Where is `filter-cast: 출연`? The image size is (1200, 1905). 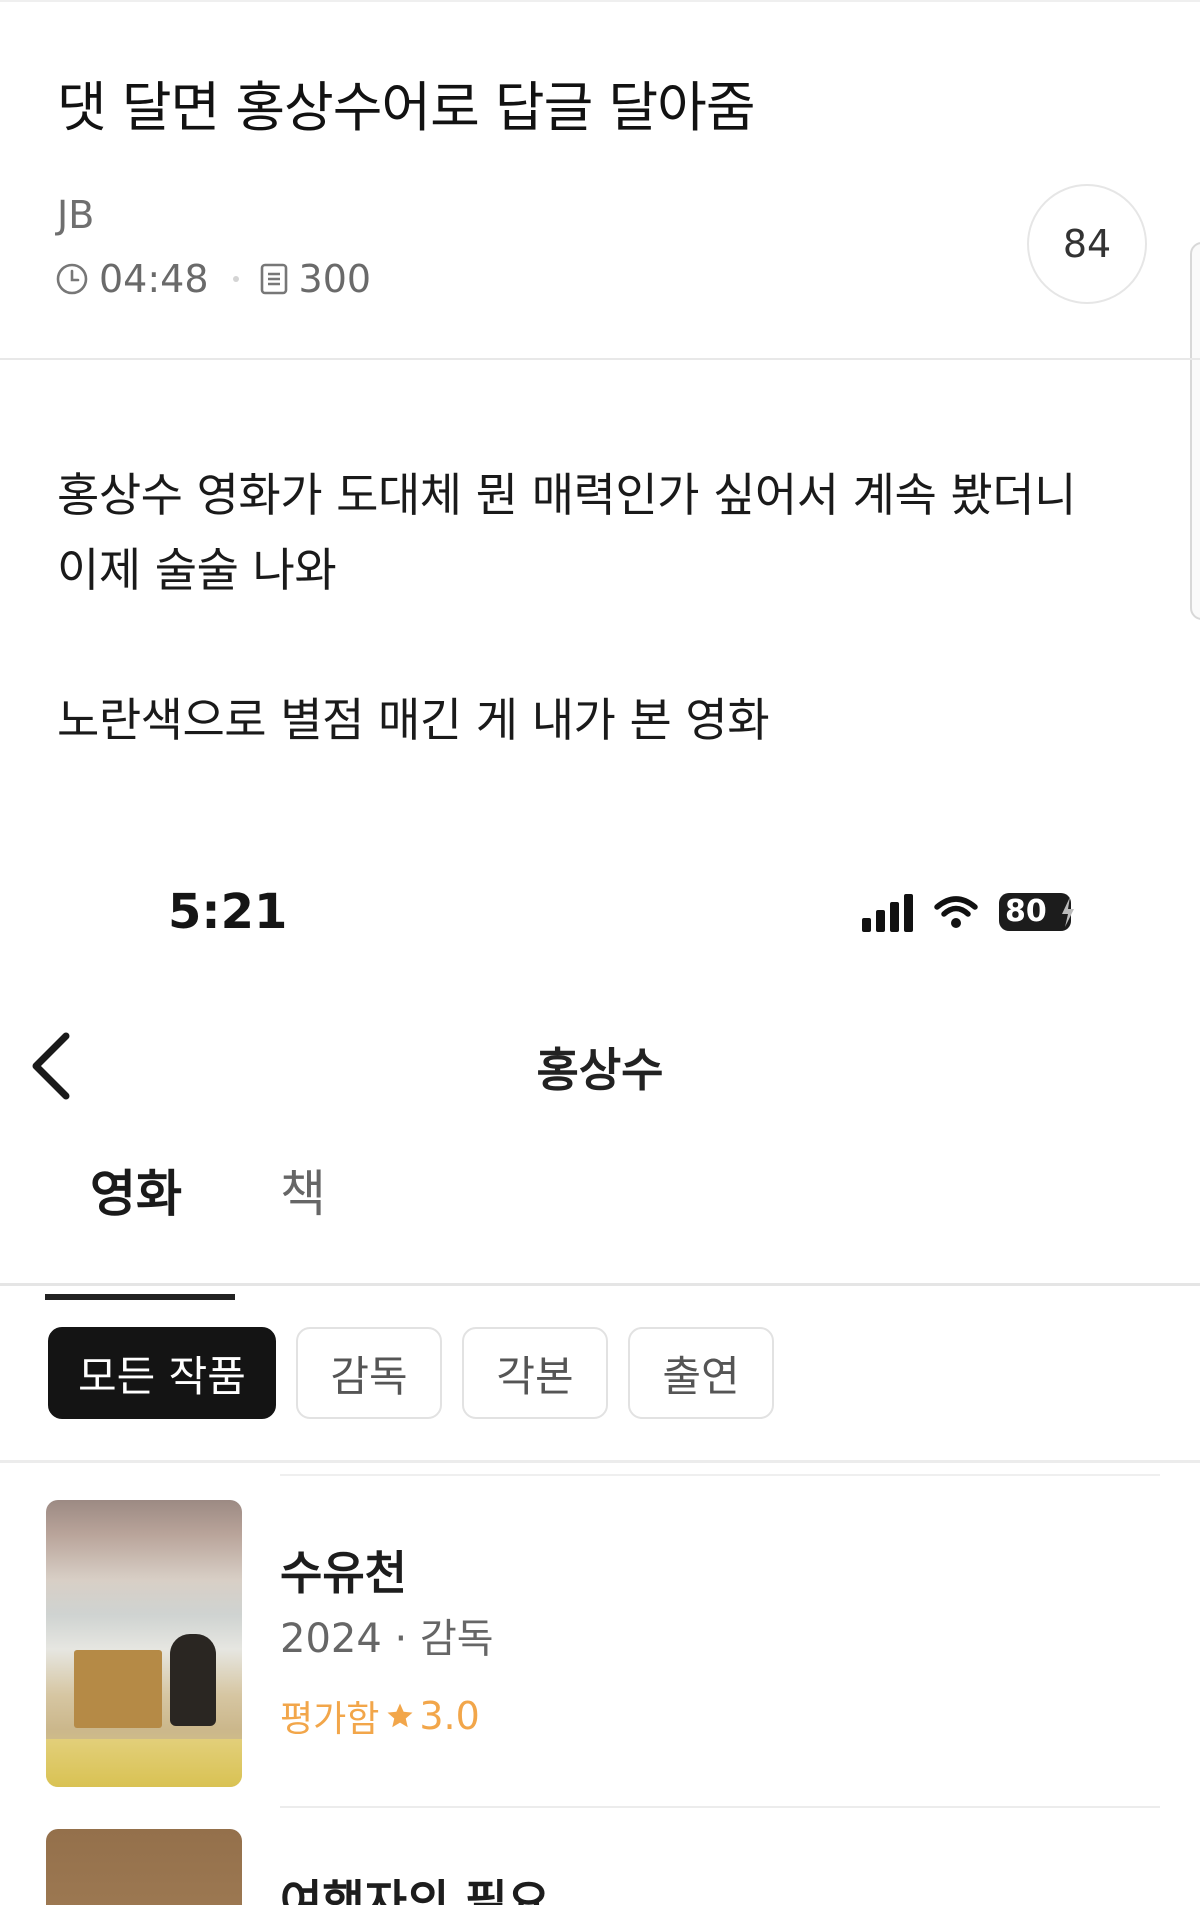
filter-cast: 출연 is located at coordinates (701, 1373).